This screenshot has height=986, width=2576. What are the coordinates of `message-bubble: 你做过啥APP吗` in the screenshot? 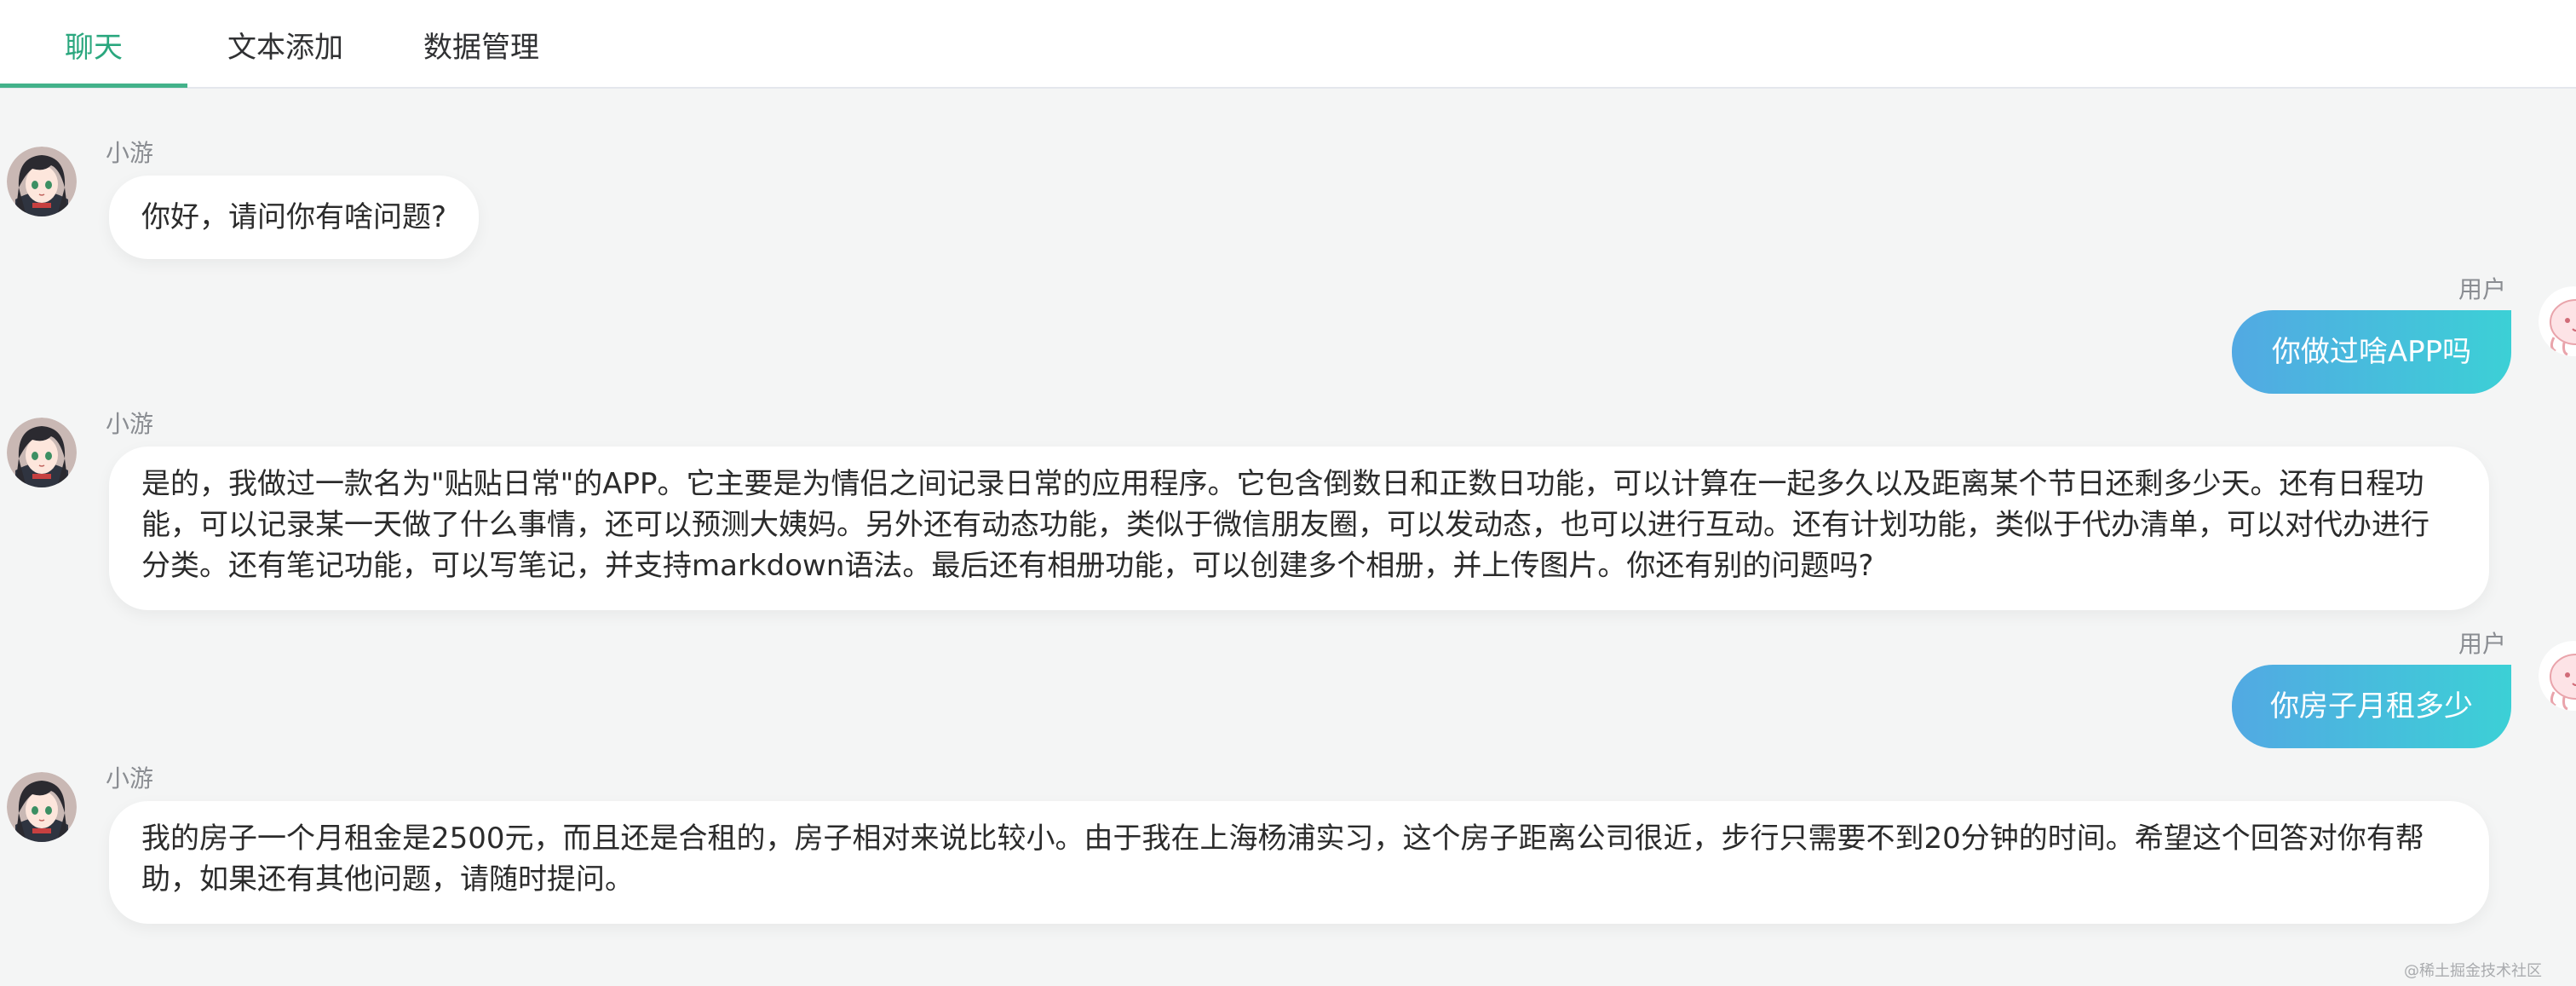 It's located at (2372, 352).